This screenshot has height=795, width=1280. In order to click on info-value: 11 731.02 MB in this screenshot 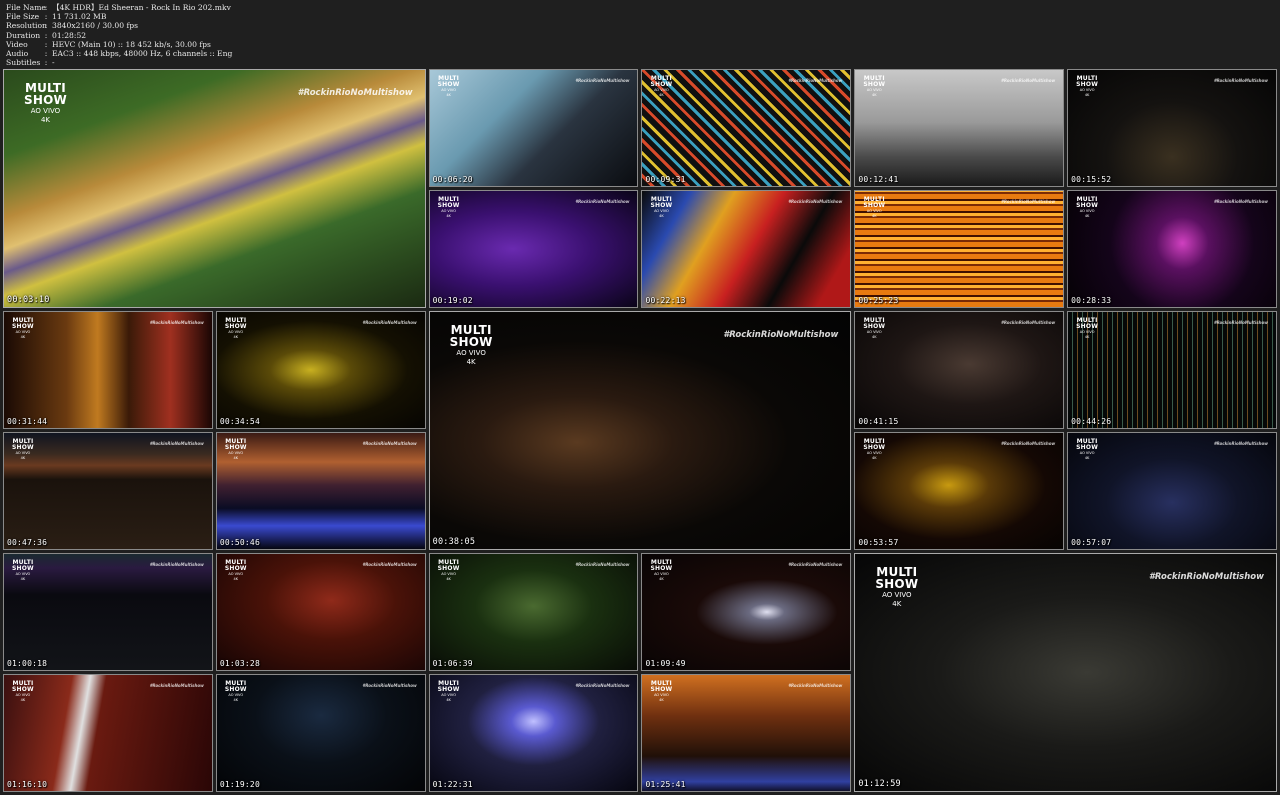, I will do `click(79, 17)`.